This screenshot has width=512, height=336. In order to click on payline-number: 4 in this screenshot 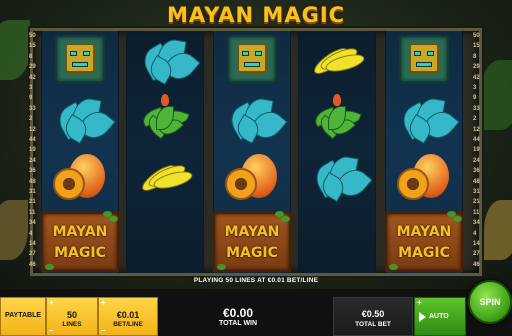, I will do `click(475, 233)`.